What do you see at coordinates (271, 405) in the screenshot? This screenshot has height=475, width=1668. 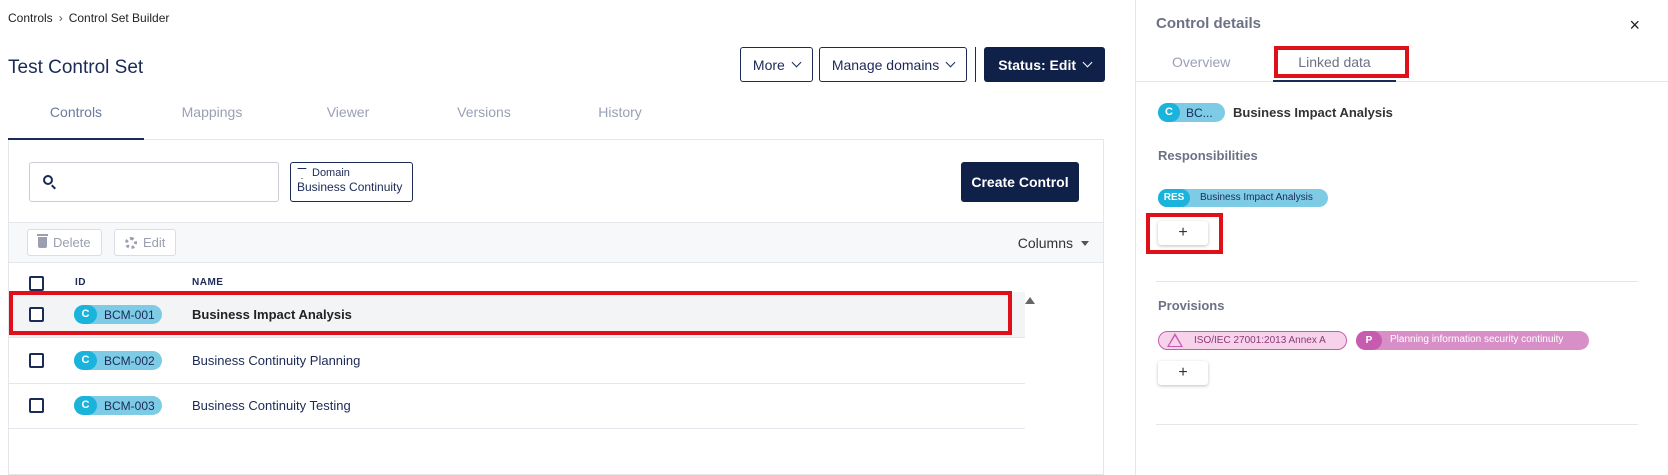 I see `control-name: Business Continuity Testing` at bounding box center [271, 405].